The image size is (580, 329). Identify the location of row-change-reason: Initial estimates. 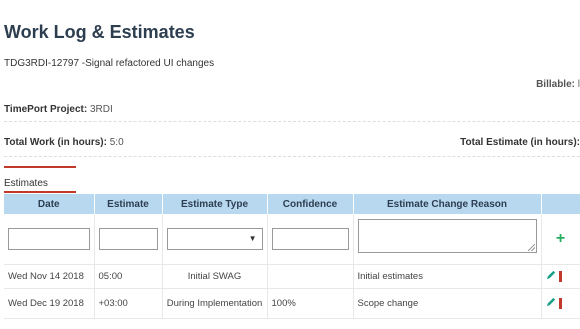
(447, 276).